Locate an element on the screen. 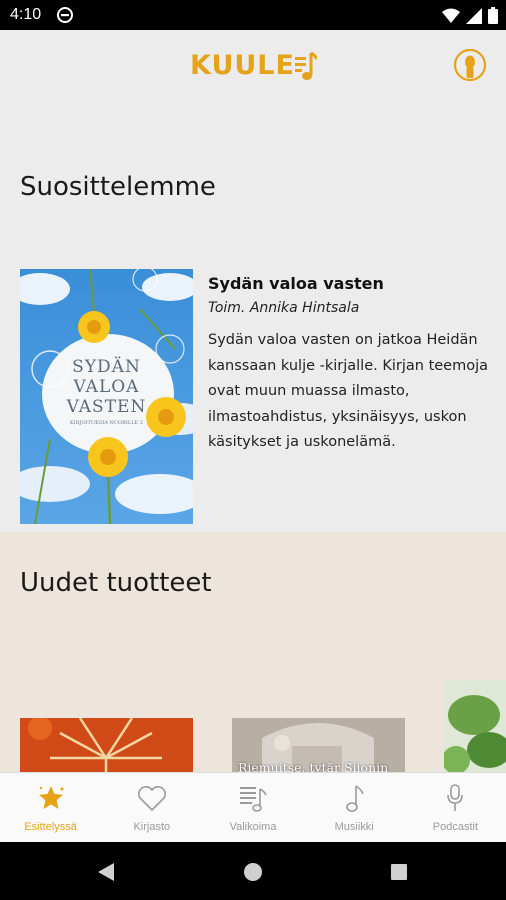 The image size is (506, 900). recents-icon is located at coordinates (399, 872).